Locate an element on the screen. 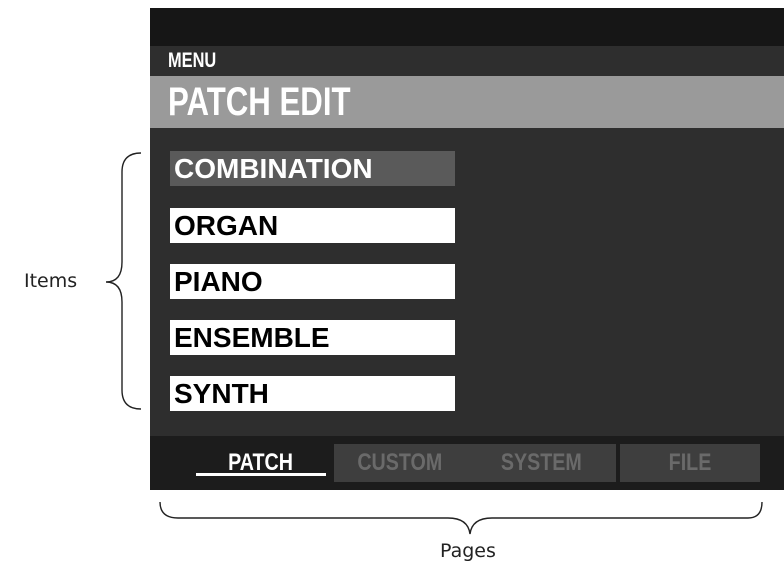 Image resolution: width=784 pixels, height=567 pixels. pages-brace is located at coordinates (461, 518).